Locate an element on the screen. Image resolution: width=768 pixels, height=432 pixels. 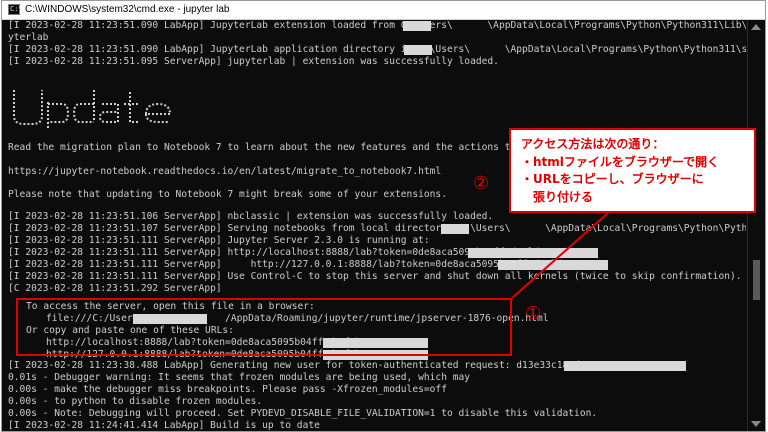
vertical-scrollbar is located at coordinates (756, 225).